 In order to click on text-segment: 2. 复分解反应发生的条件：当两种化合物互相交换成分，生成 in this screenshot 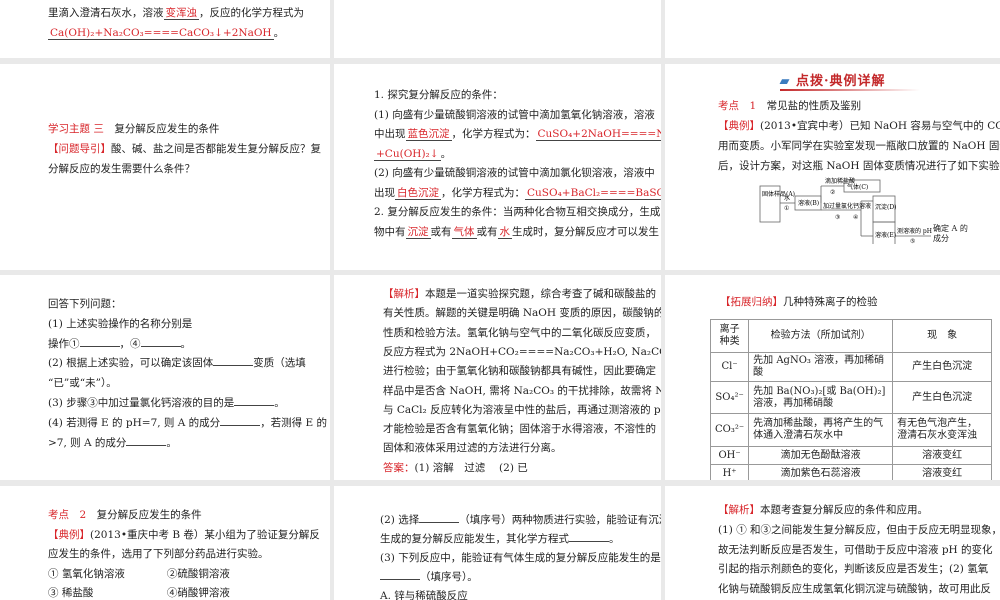, I will do `click(517, 212)`.